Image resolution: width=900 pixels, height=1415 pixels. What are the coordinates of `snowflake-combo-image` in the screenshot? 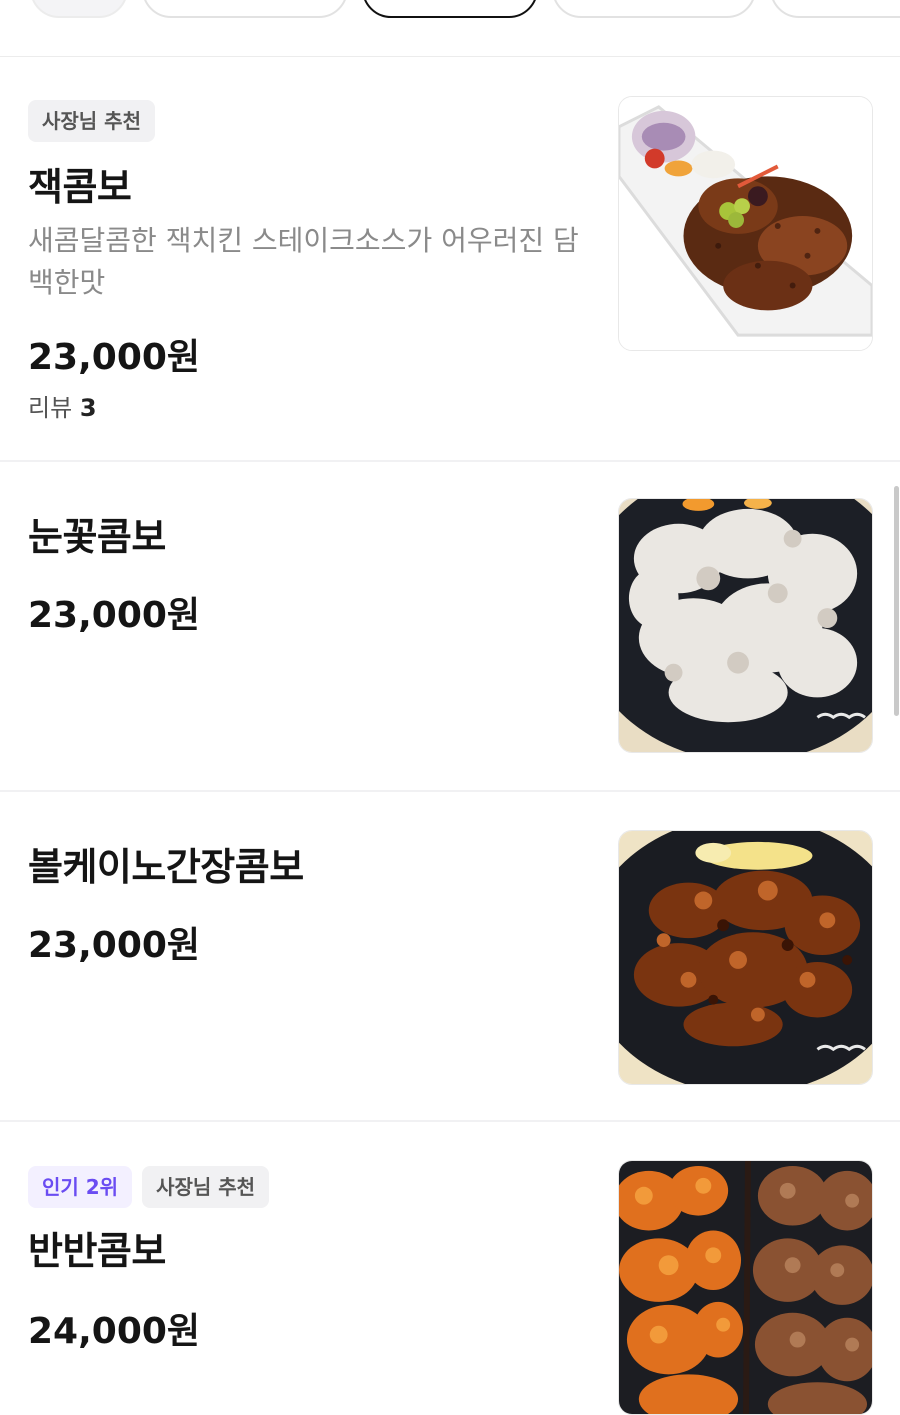 It's located at (745, 625).